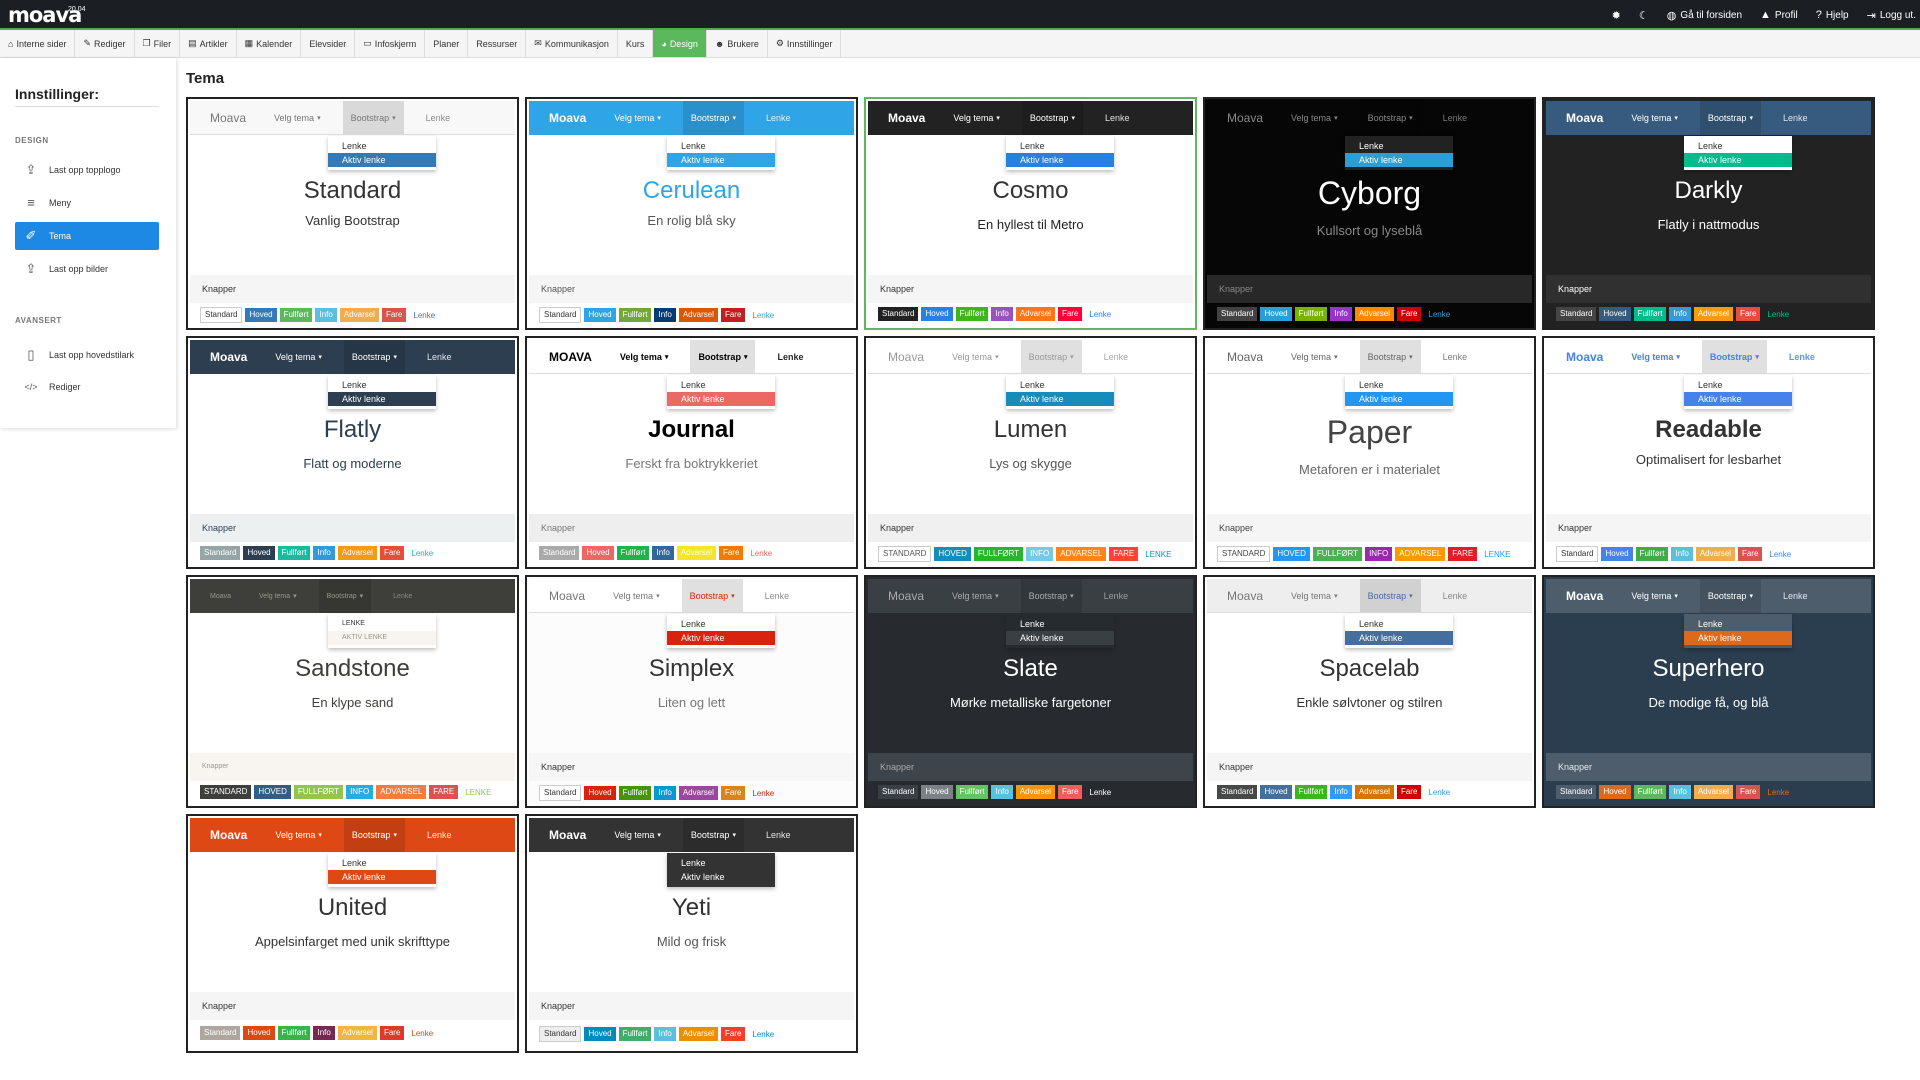  Describe the element at coordinates (87, 387) in the screenshot. I see `sidebar-item-rediger: </> Rediger` at that location.